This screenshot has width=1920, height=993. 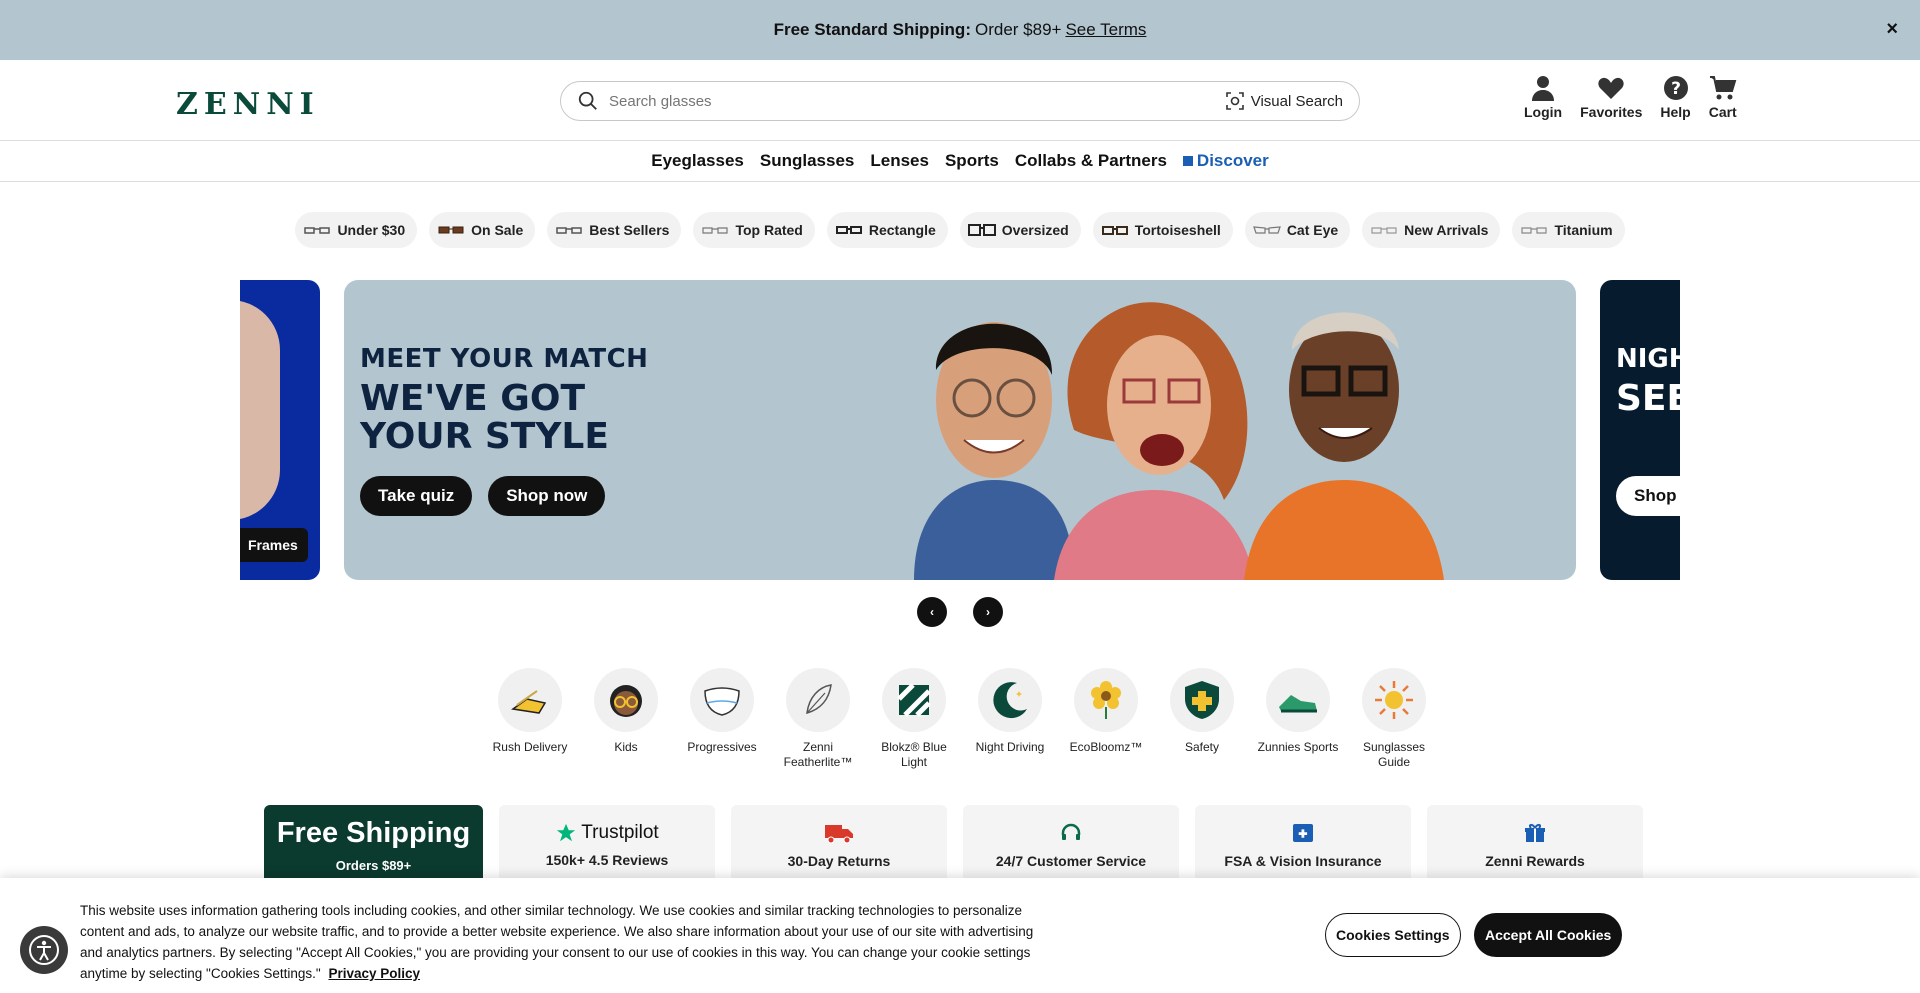 I want to click on zenni-logo: ZENNI, so click(x=251, y=104).